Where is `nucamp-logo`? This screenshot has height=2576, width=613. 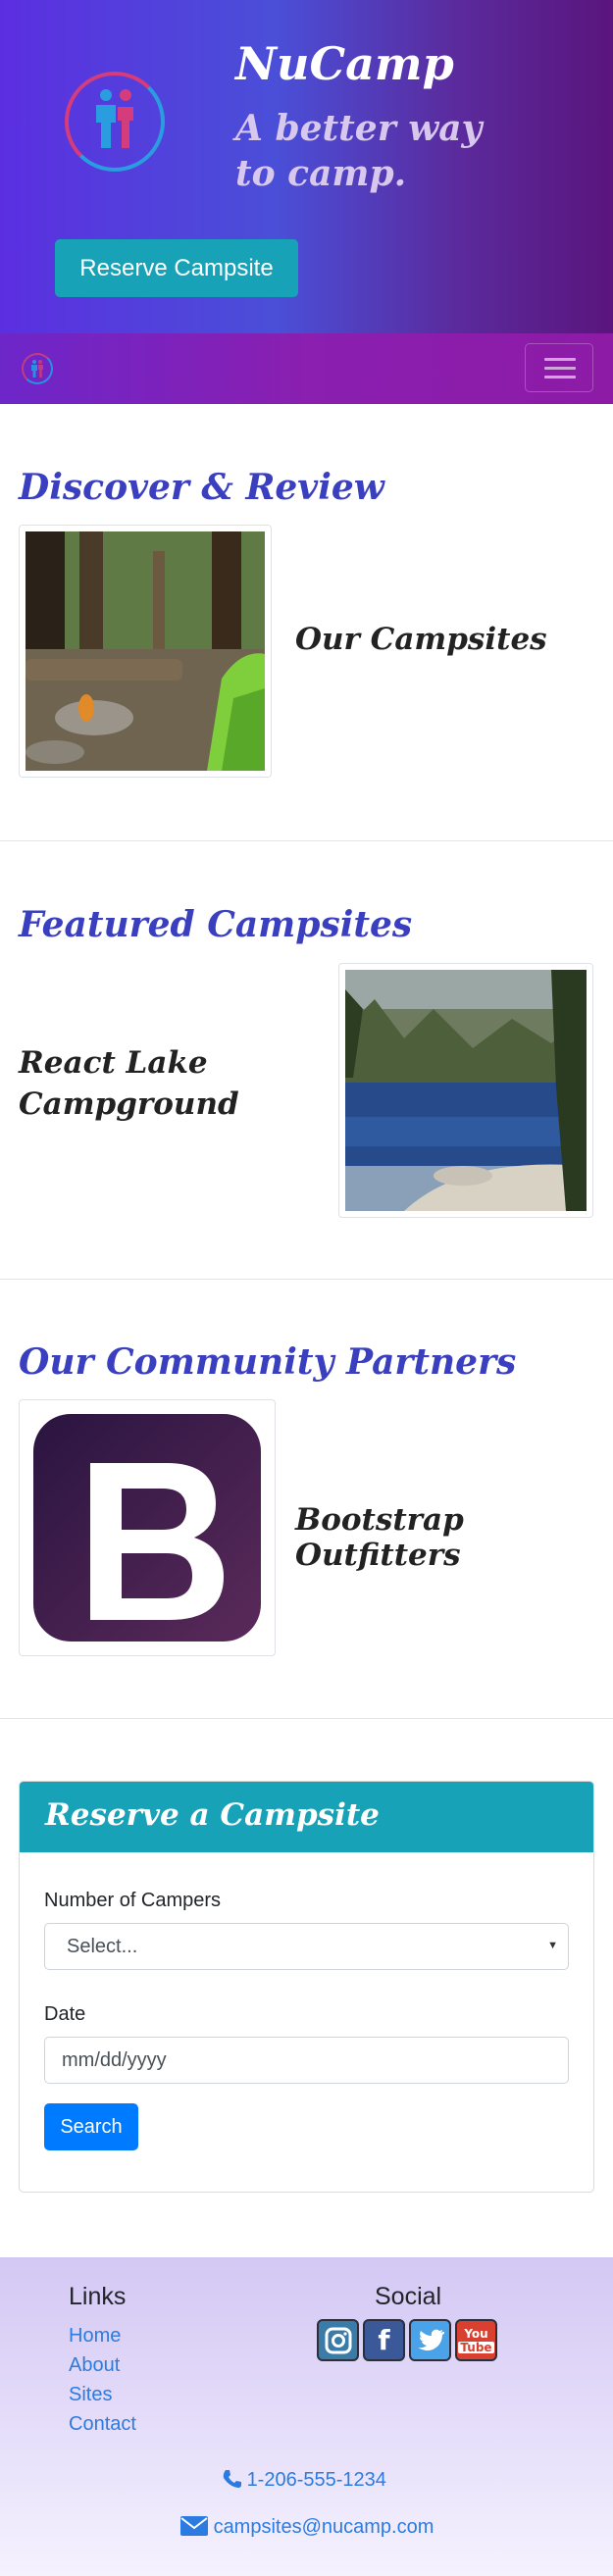
nucamp-logo is located at coordinates (115, 122).